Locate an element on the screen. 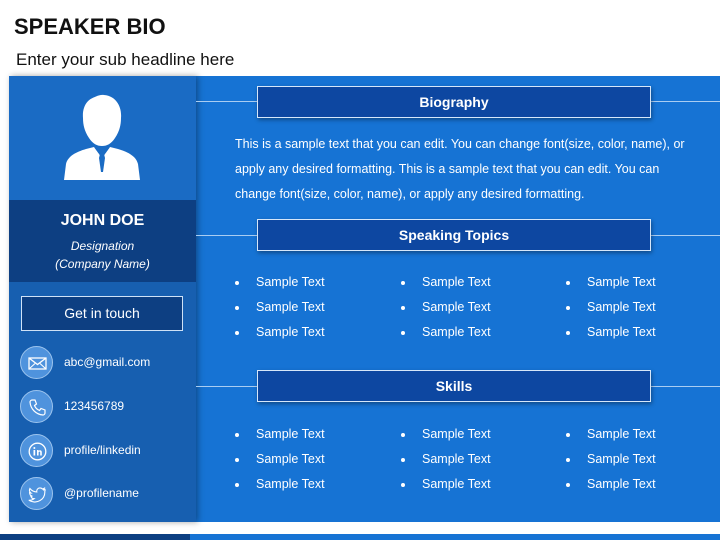 This screenshot has width=720, height=540. contact-email: abc@gmail.com is located at coordinates (105, 363).